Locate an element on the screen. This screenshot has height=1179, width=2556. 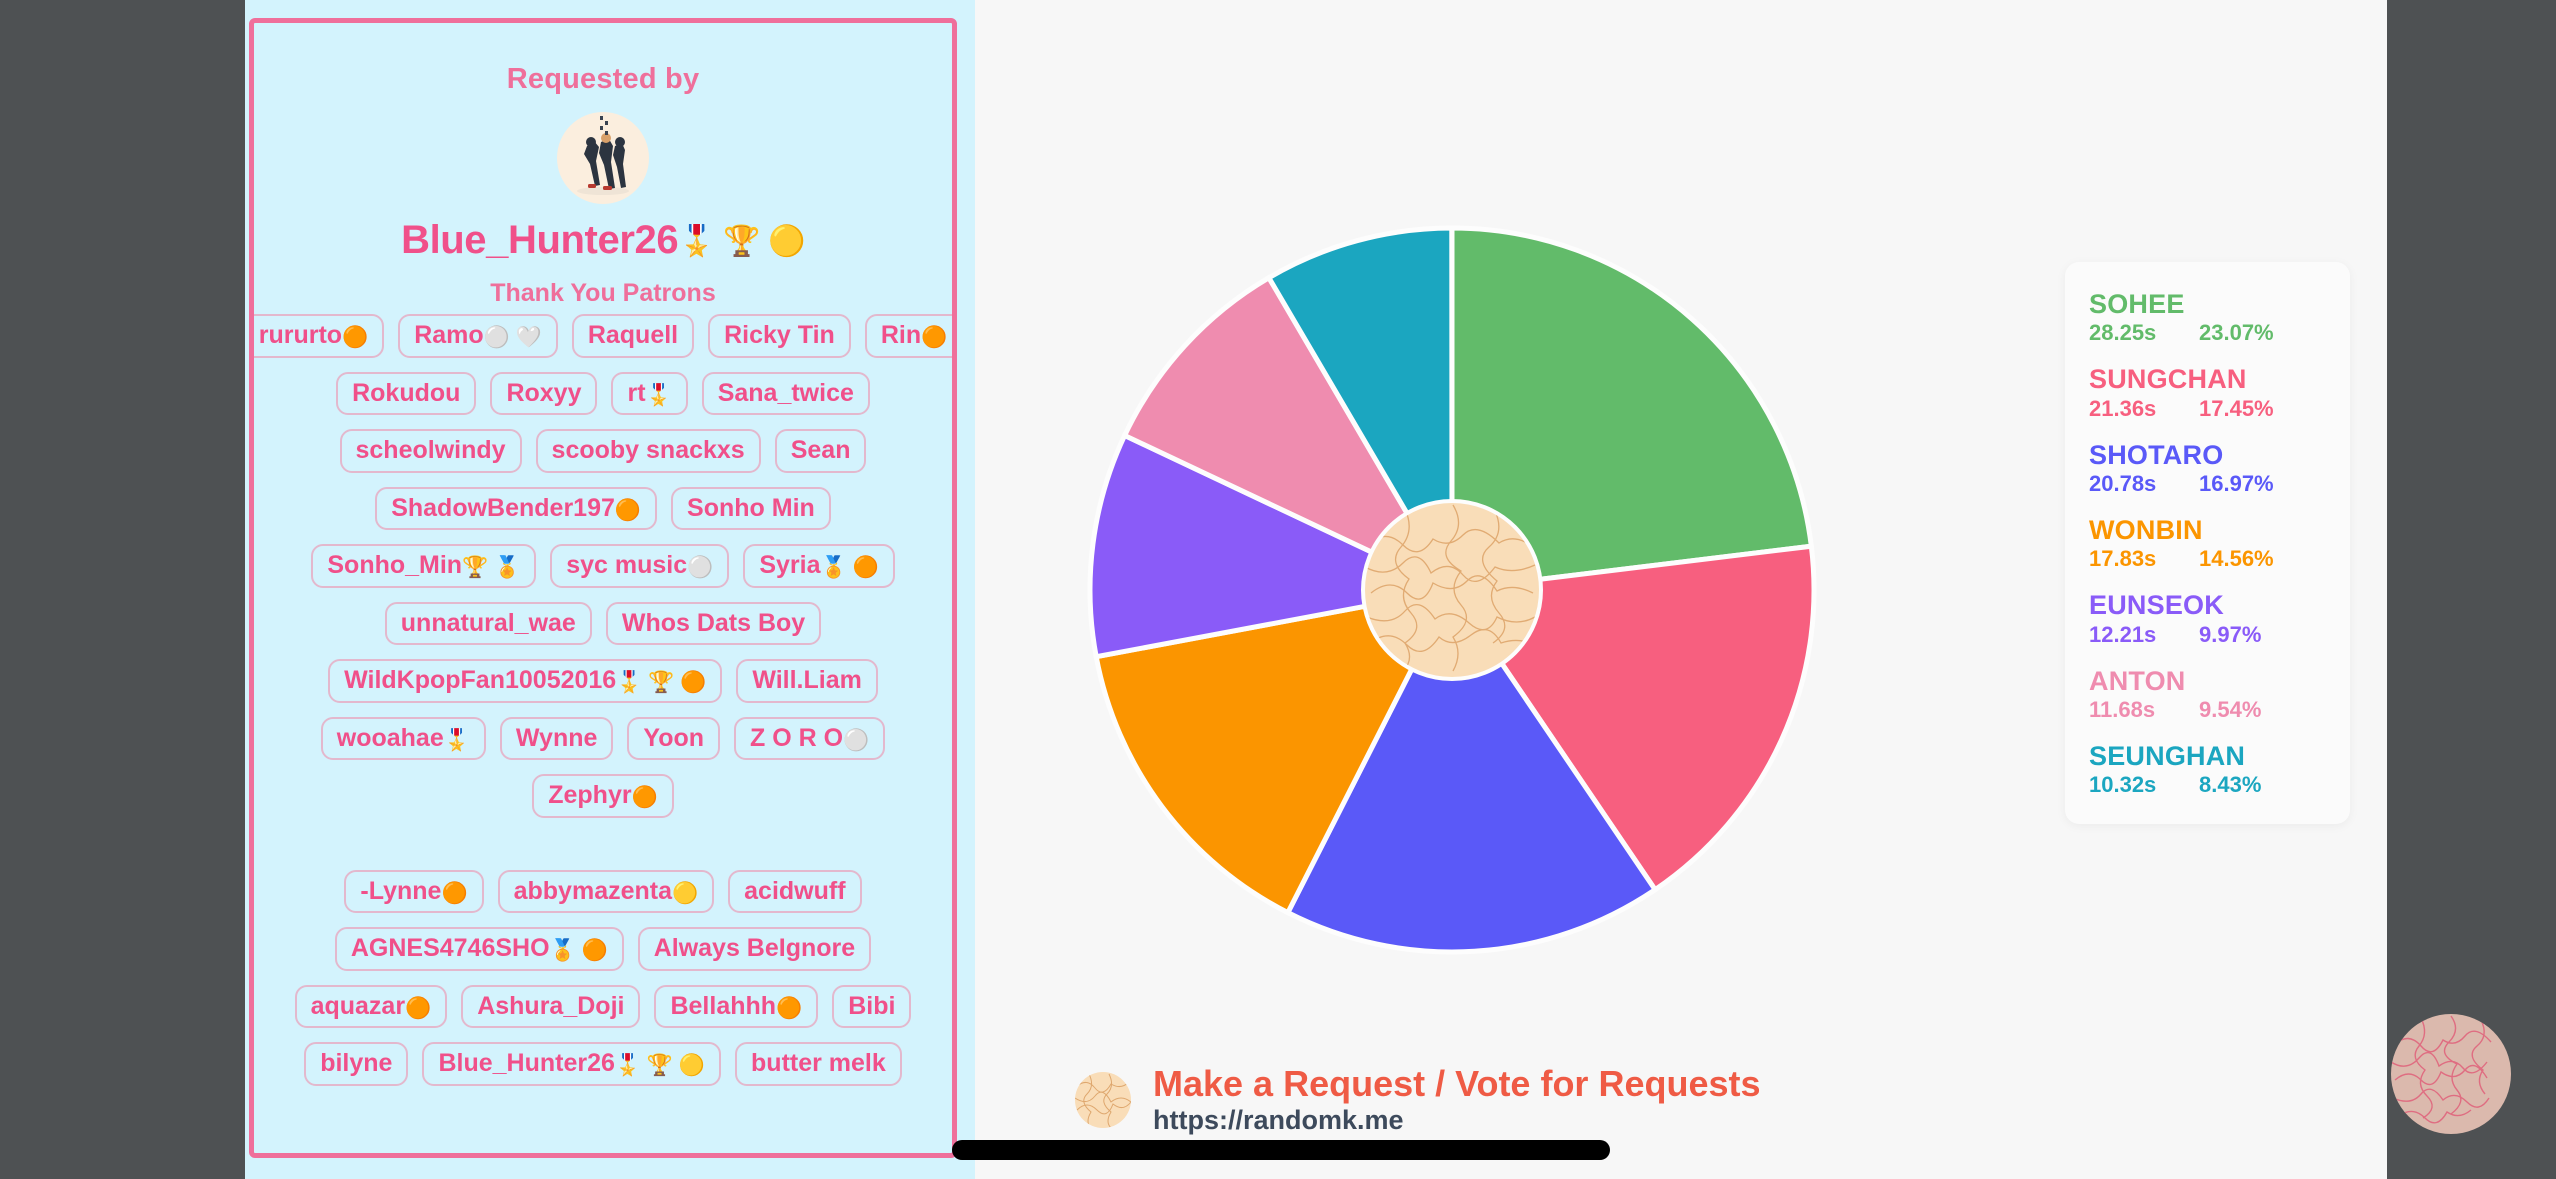
legend-item: SOHEE 28.25s 23.07% is located at coordinates (2207, 318).